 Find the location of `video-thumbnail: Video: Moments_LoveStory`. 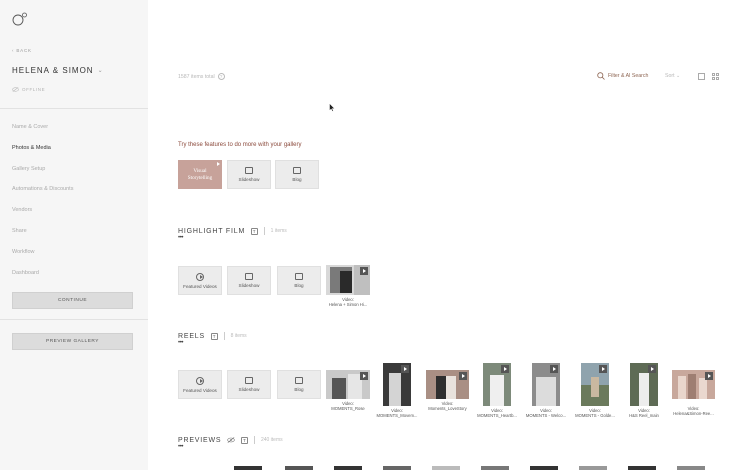

video-thumbnail: Video: Moments_LoveStory is located at coordinates (447, 390).